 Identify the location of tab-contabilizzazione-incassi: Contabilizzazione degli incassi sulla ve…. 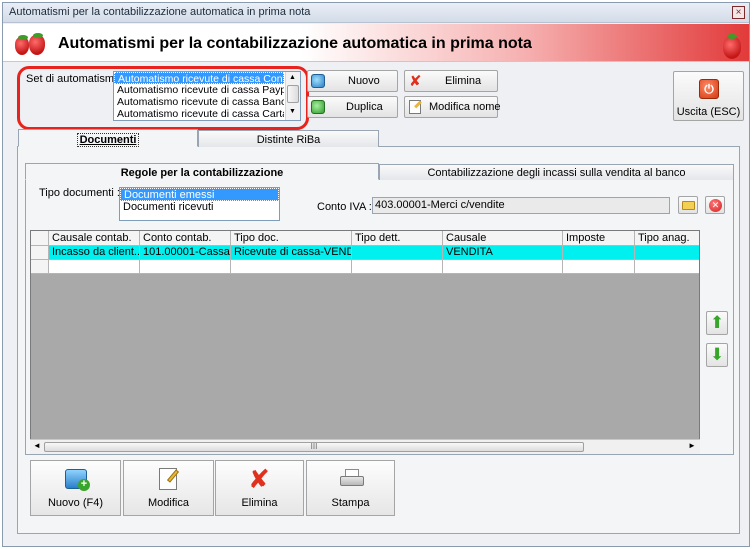
(556, 172).